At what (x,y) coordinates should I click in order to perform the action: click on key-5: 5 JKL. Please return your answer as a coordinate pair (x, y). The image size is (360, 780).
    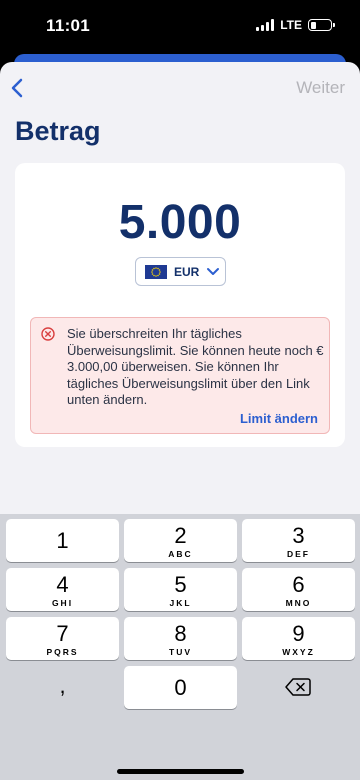
    Looking at the image, I should click on (180, 589).